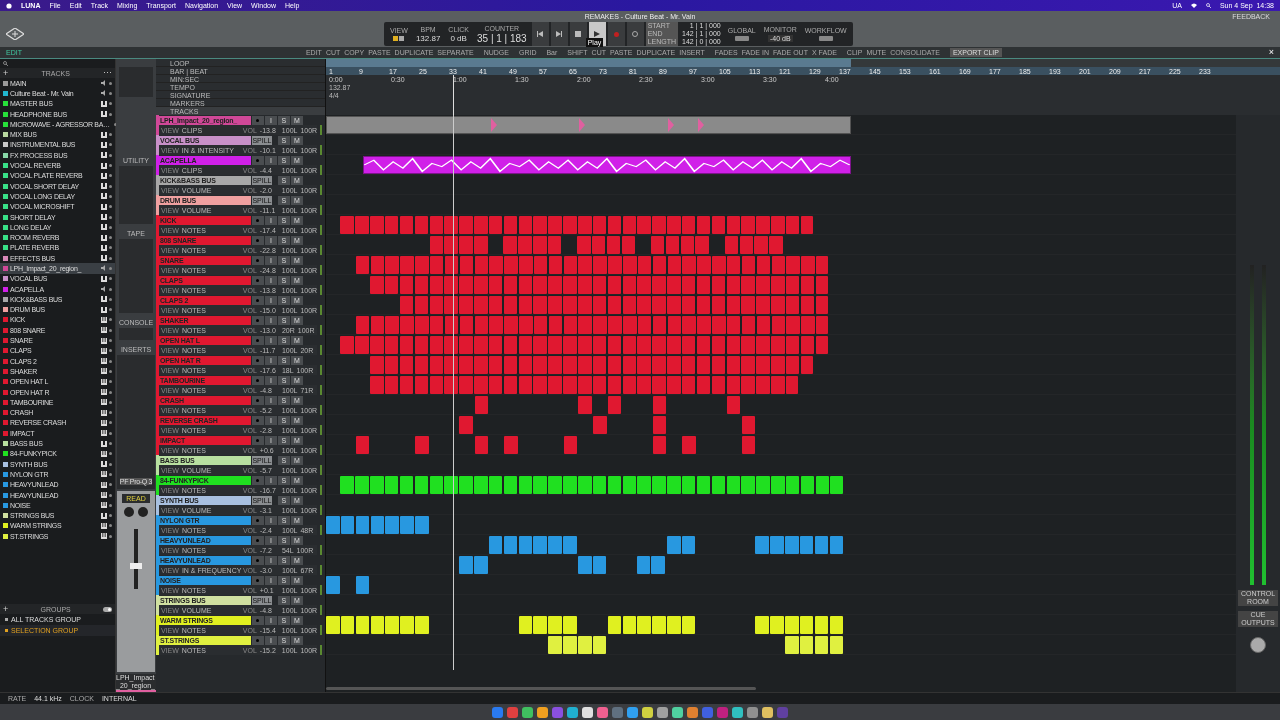  Describe the element at coordinates (635, 34) in the screenshot. I see `loop-button` at that location.